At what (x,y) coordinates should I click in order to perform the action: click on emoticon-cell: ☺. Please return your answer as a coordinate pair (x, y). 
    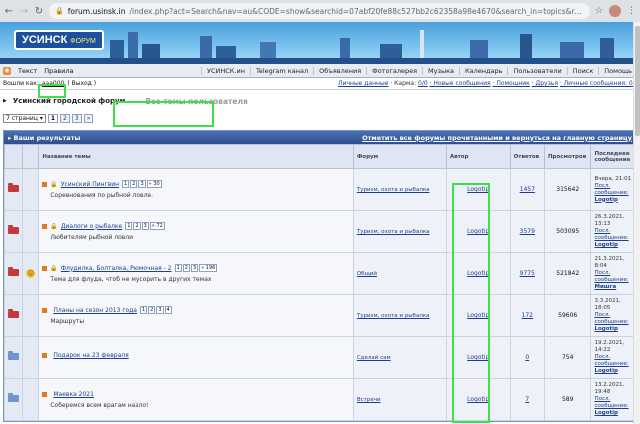
    Looking at the image, I should click on (31, 273).